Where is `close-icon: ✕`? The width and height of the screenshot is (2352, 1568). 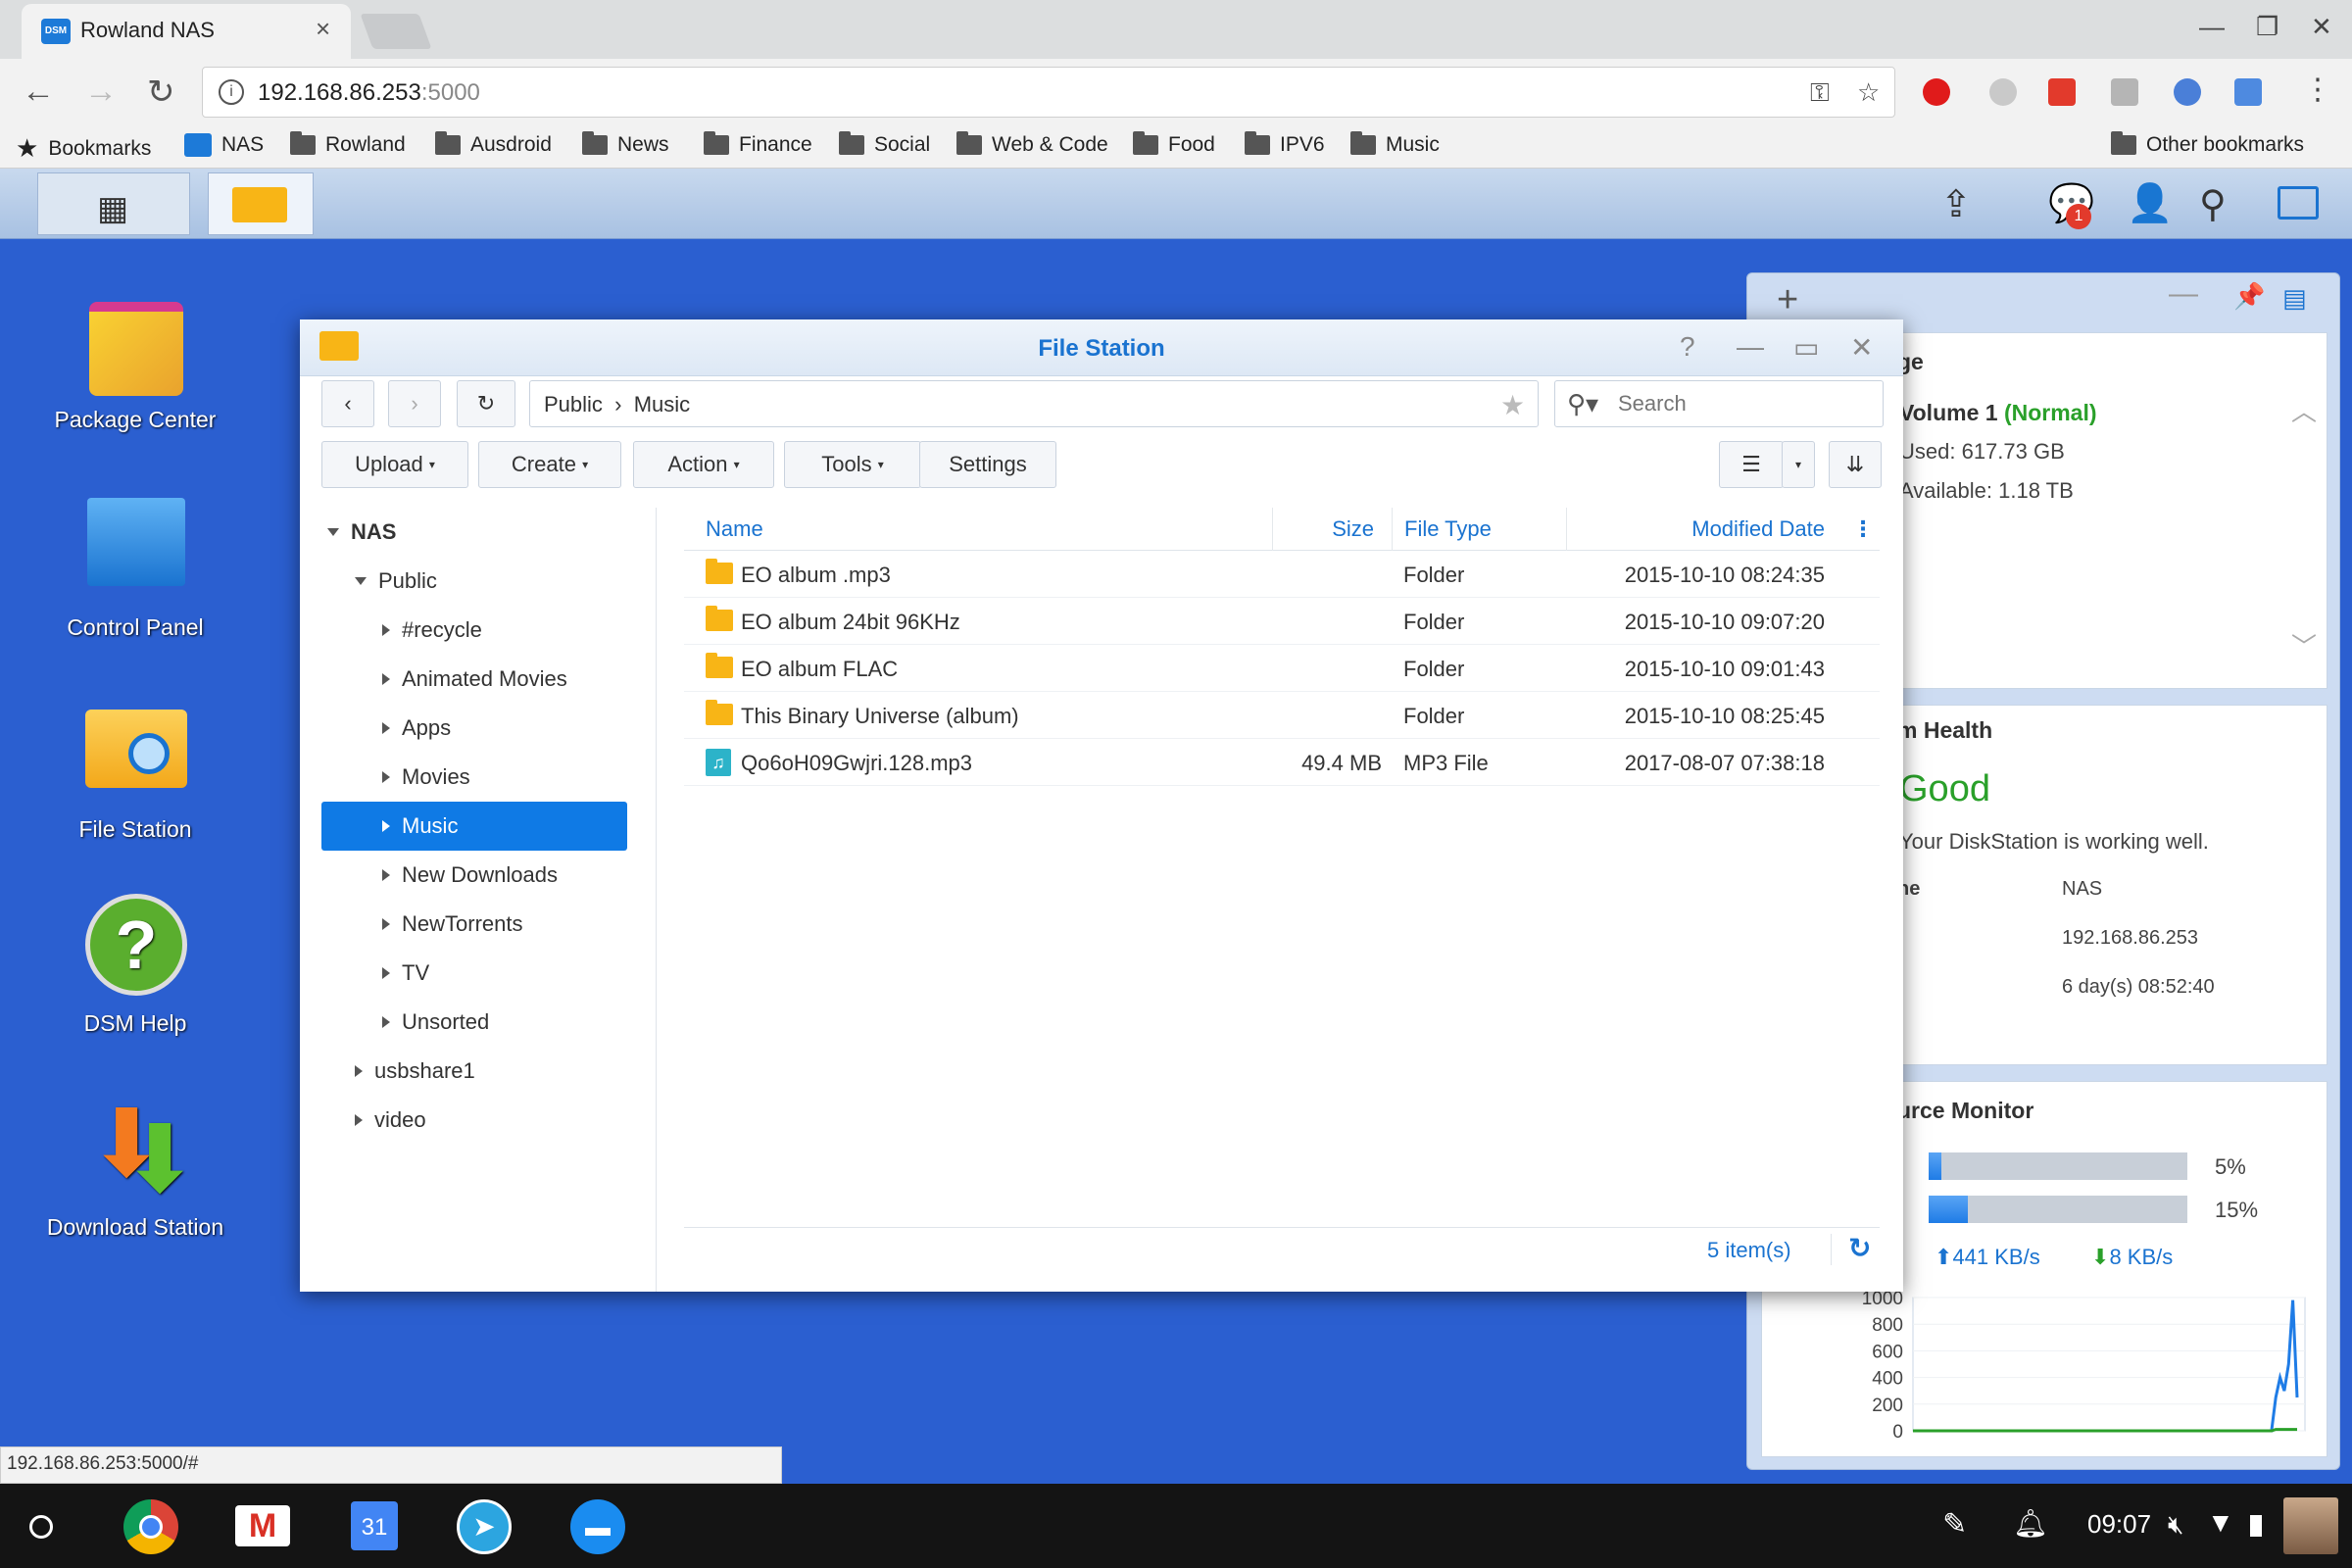 close-icon: ✕ is located at coordinates (1861, 348).